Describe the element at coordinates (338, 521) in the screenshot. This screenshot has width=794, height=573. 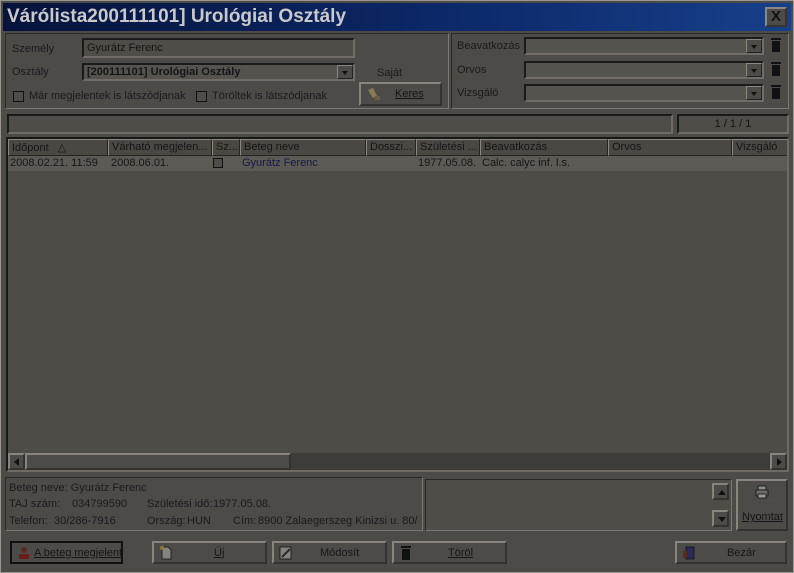
I see `address-value: 8900 Zalaegerszeg Kinizsi u. 80/` at that location.